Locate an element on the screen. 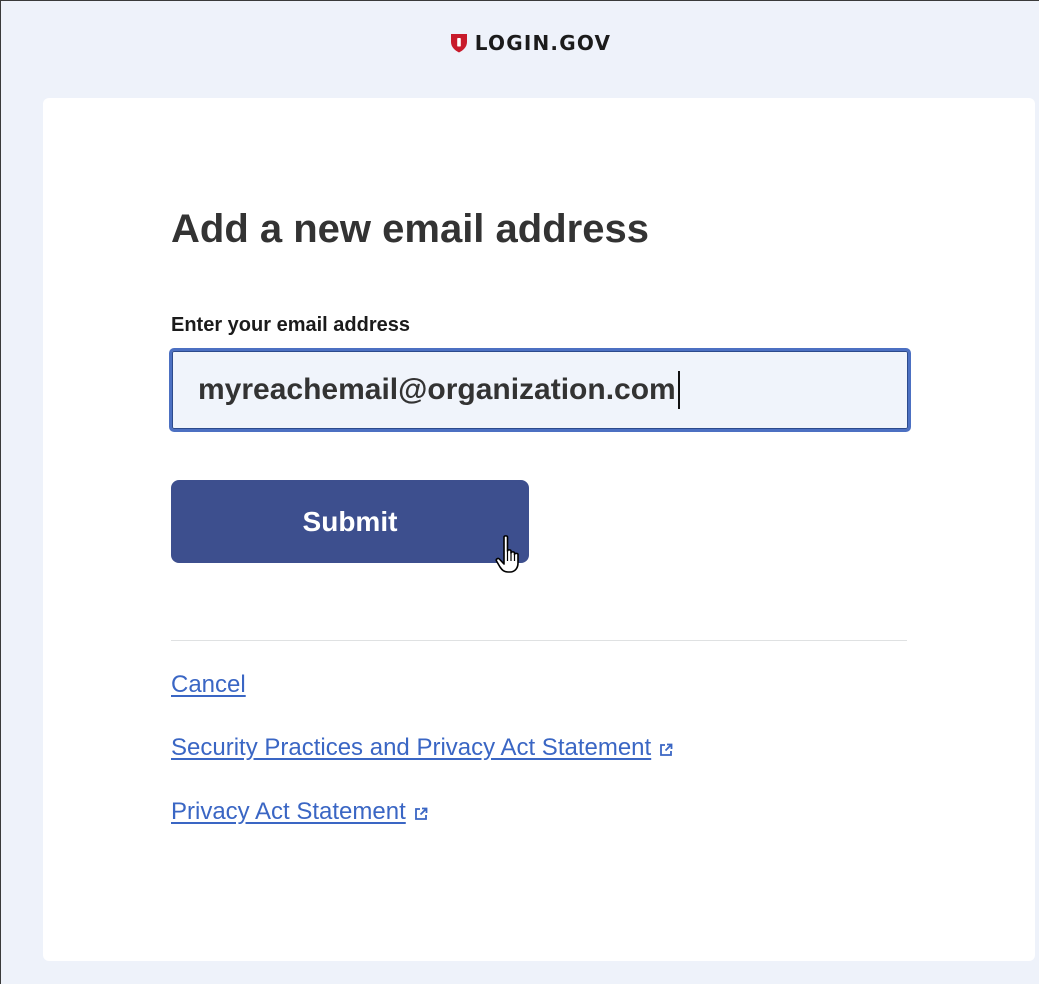 The image size is (1039, 984). submit-button: Submit is located at coordinates (350, 521).